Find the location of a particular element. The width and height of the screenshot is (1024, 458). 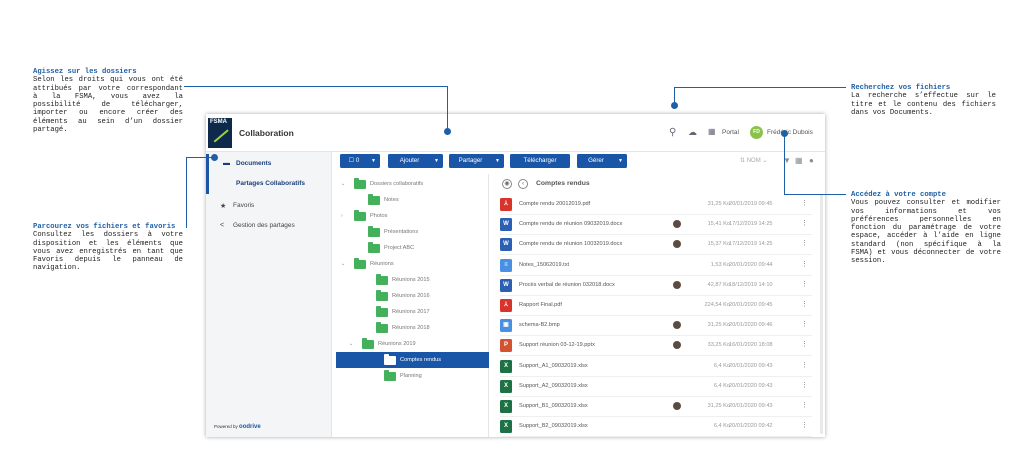

file-size: 6,4 Ko is located at coordinates (721, 426).